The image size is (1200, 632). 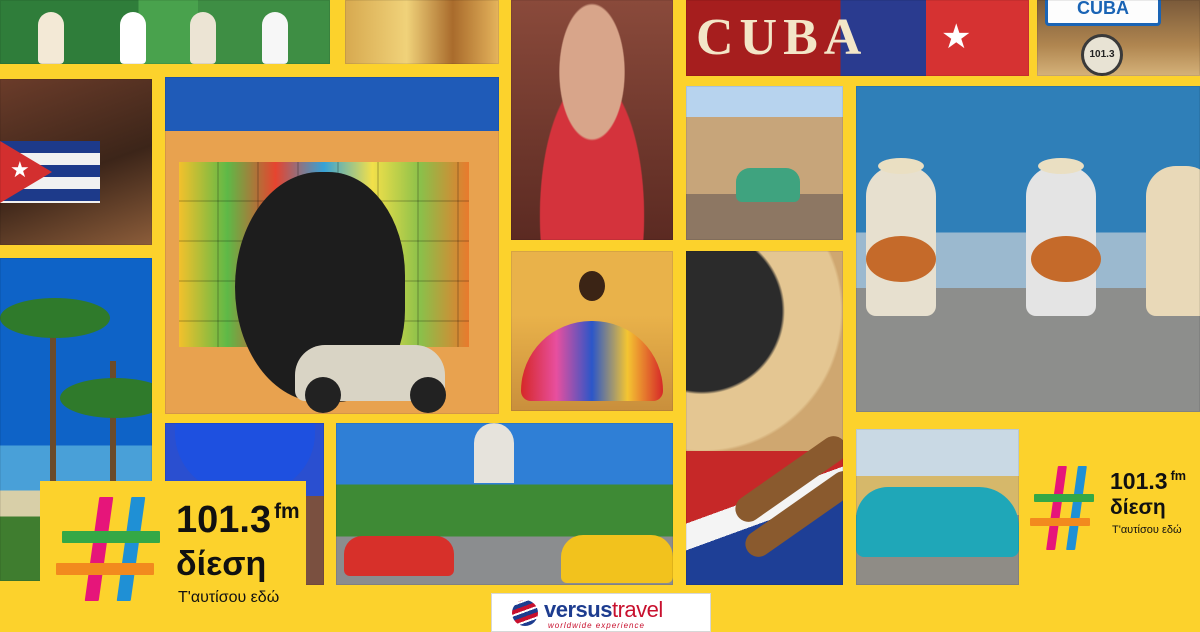 I want to click on photo-cuba-plate-gauge: CUBA 101.3, so click(x=1118, y=38).